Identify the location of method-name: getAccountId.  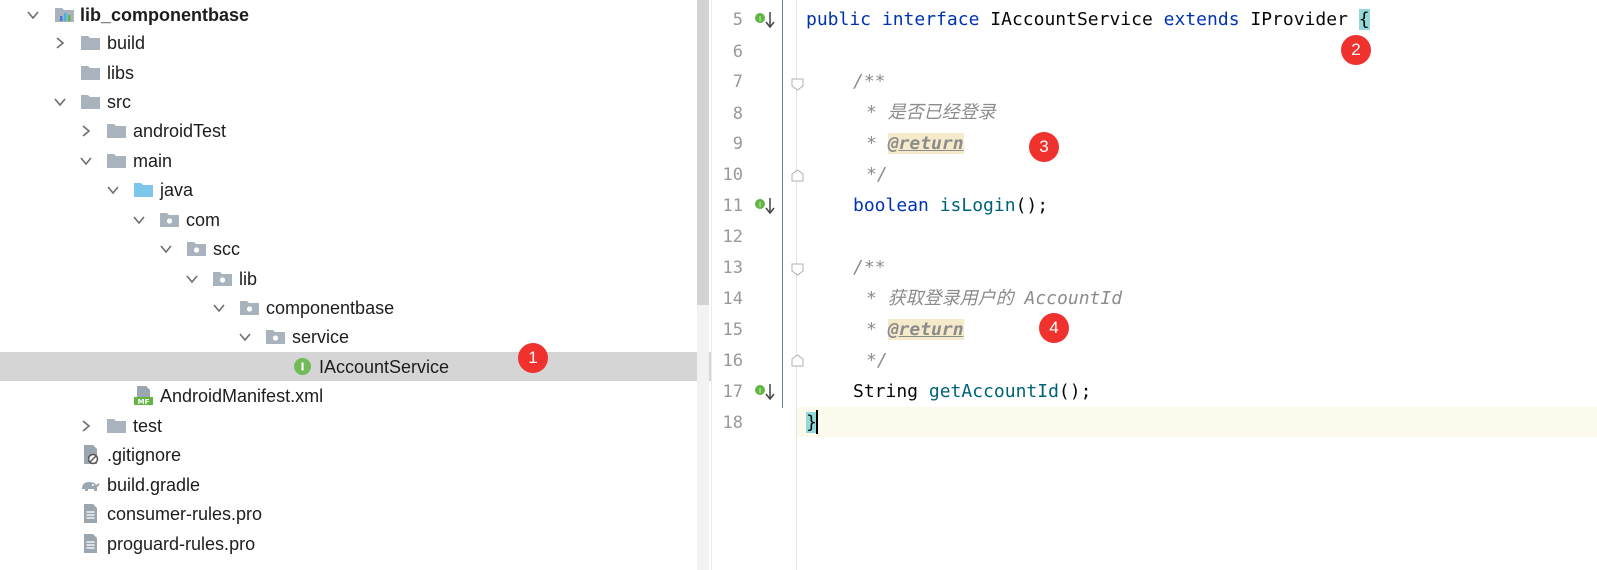
(993, 391).